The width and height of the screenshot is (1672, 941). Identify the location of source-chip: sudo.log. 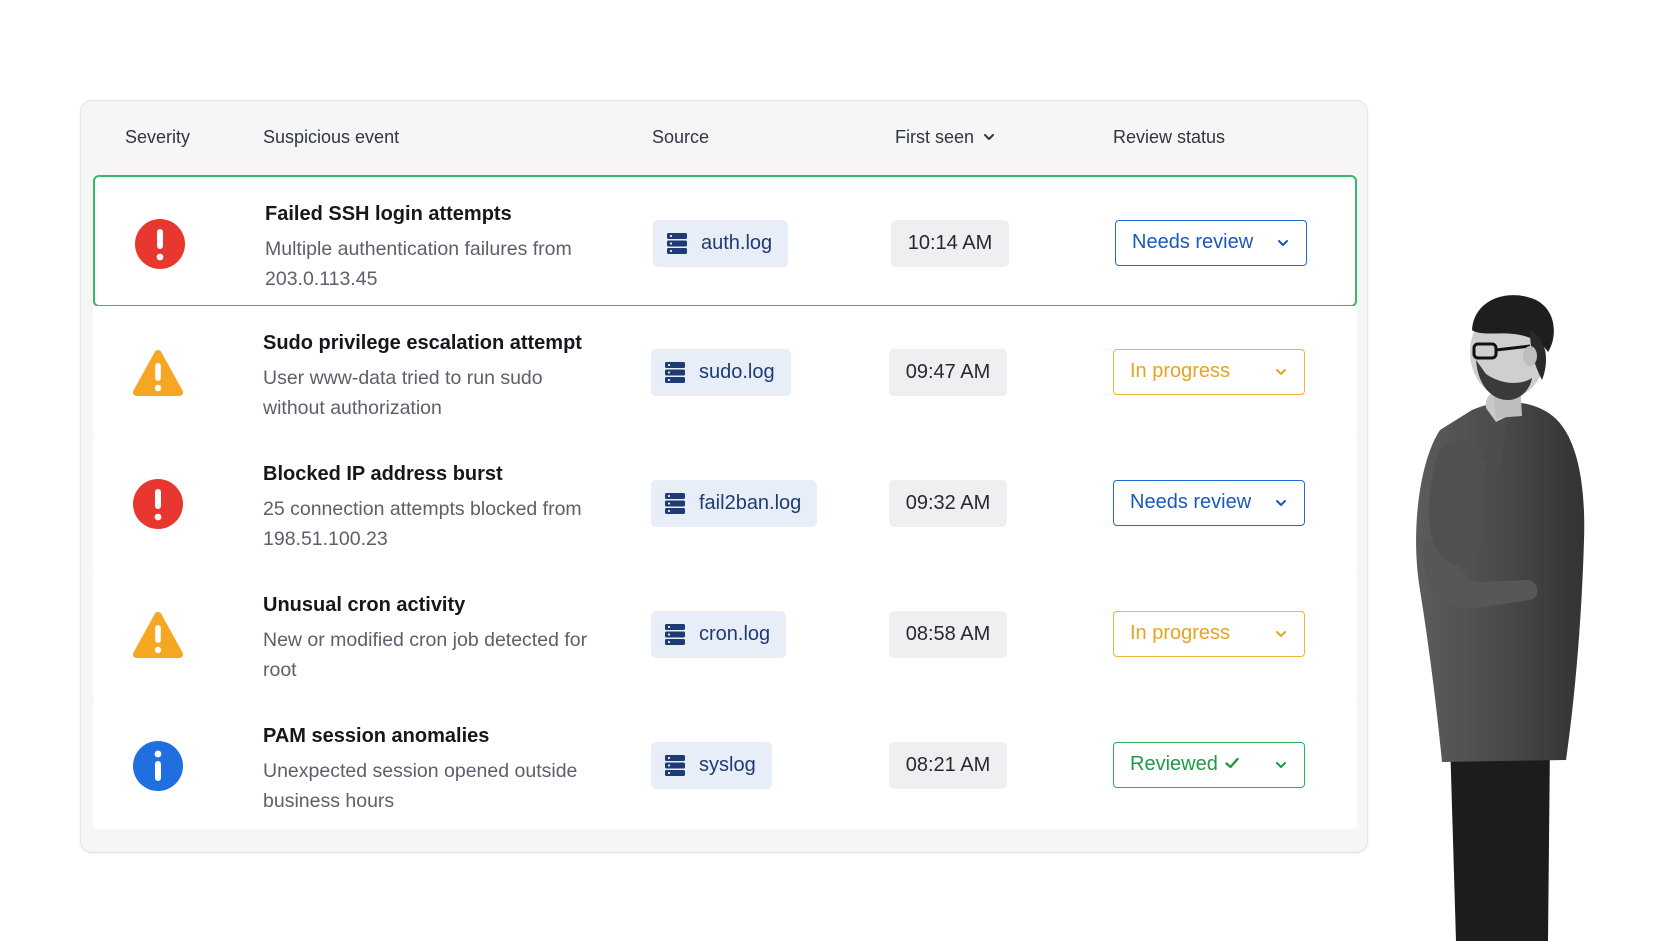
(721, 372).